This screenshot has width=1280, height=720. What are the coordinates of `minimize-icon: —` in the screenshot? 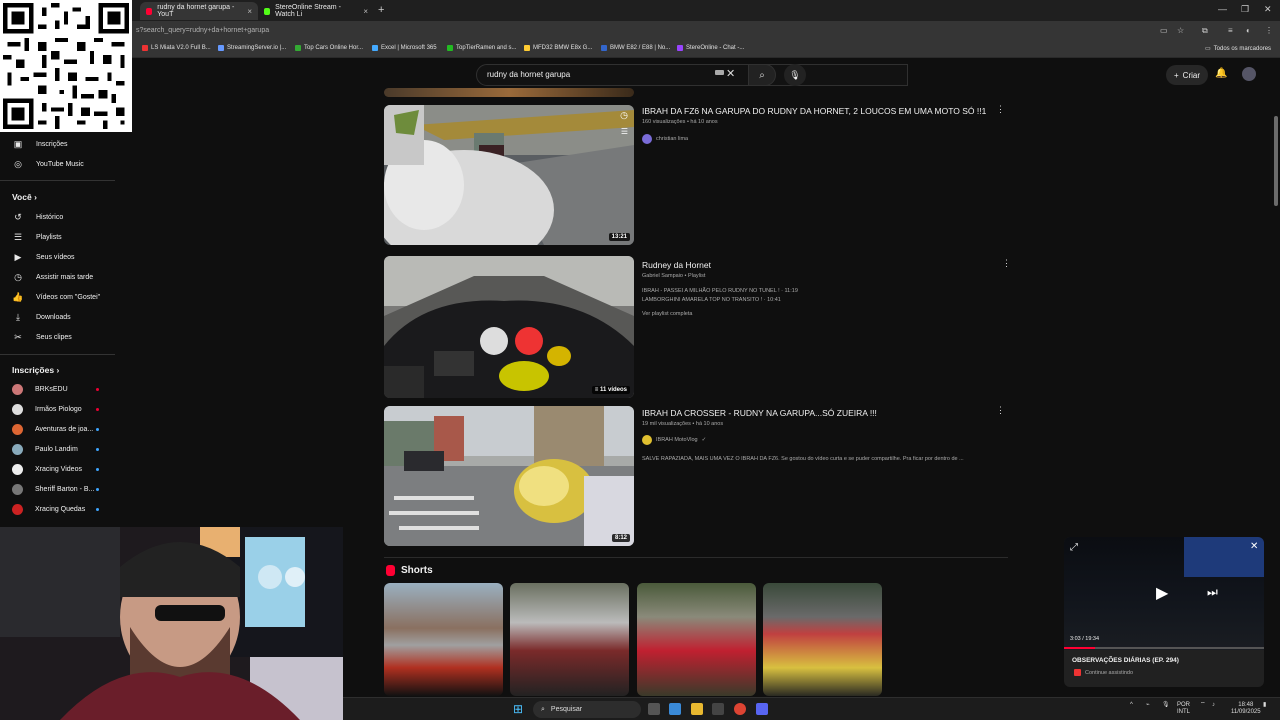 It's located at (1222, 9).